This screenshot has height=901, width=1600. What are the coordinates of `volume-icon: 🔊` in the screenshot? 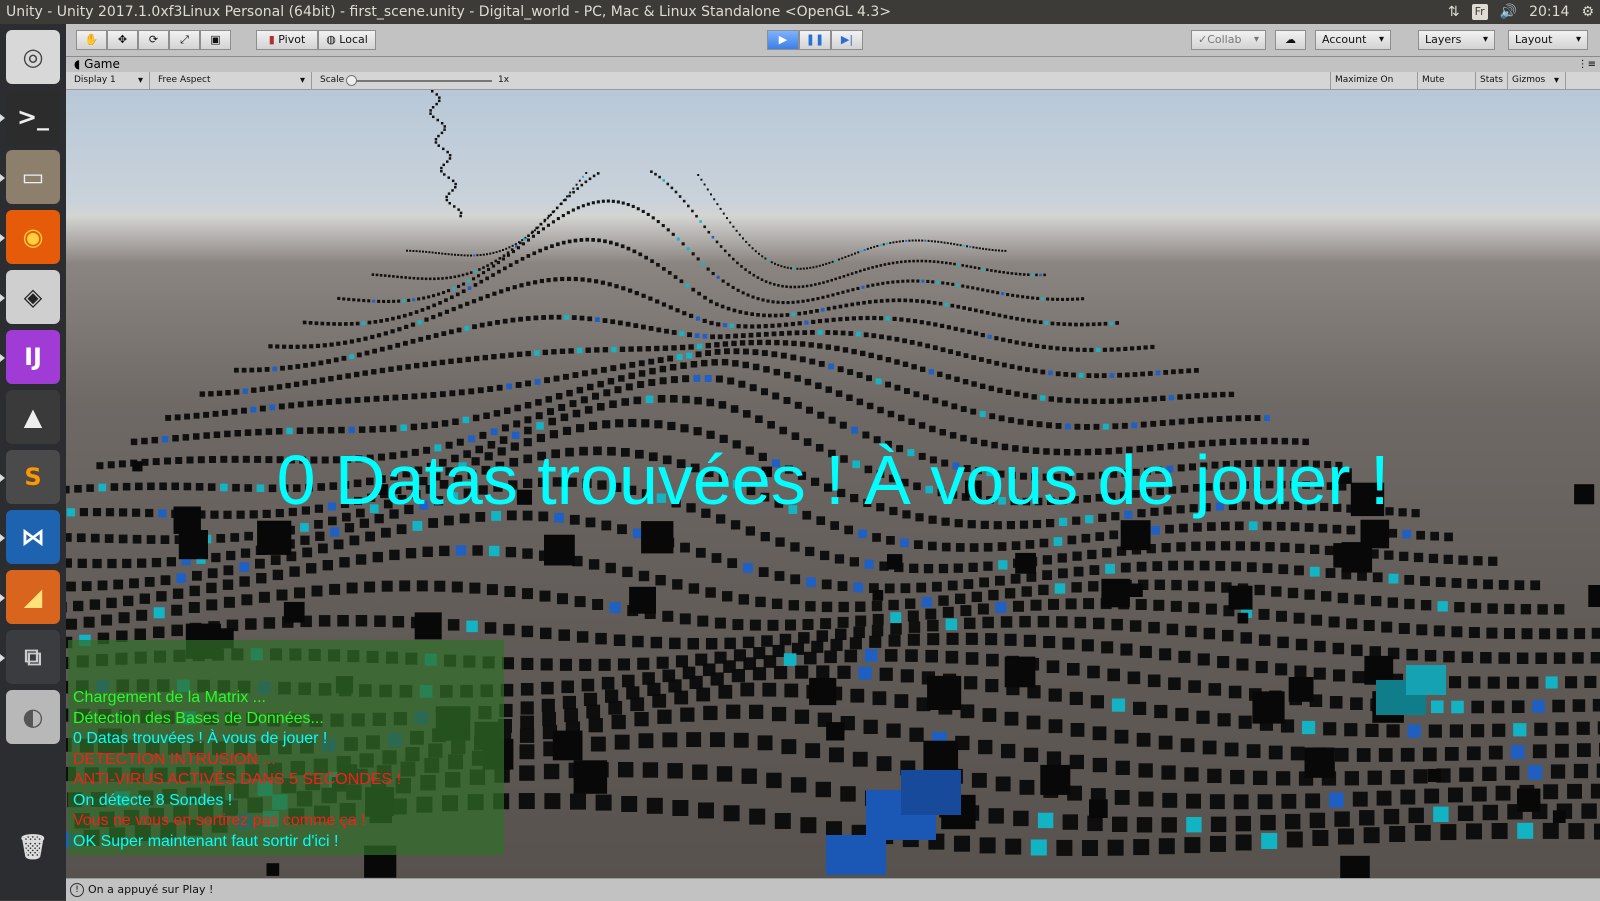 It's located at (1508, 12).